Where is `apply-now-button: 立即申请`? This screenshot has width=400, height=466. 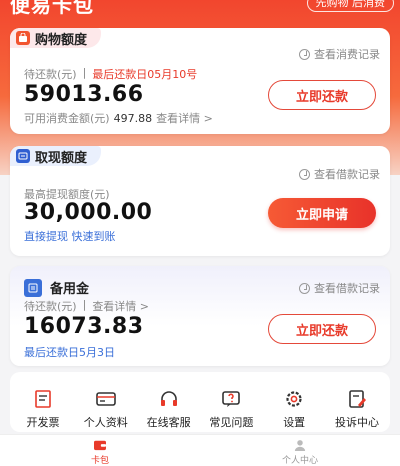
apply-now-button: 立即申请 is located at coordinates (322, 213).